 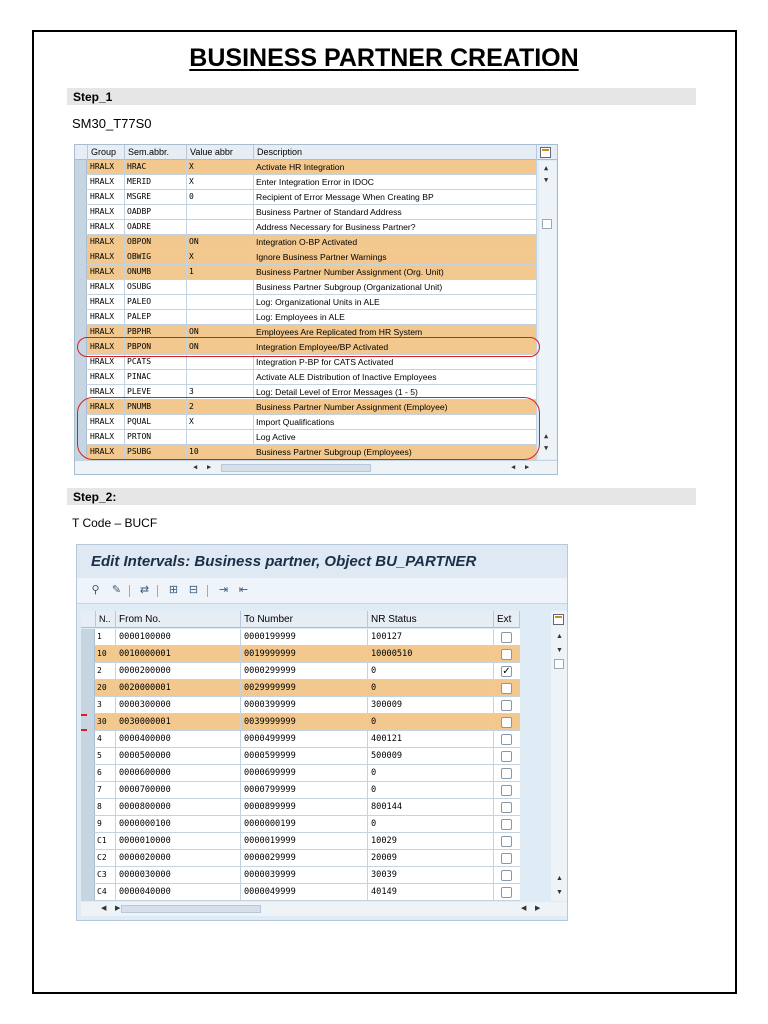 What do you see at coordinates (178, 637) in the screenshot?
I see `cell-from-no: 0000100000` at bounding box center [178, 637].